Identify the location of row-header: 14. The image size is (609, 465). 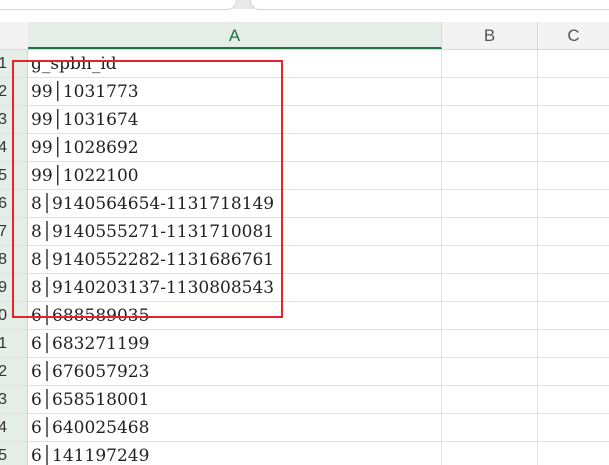
(14, 427).